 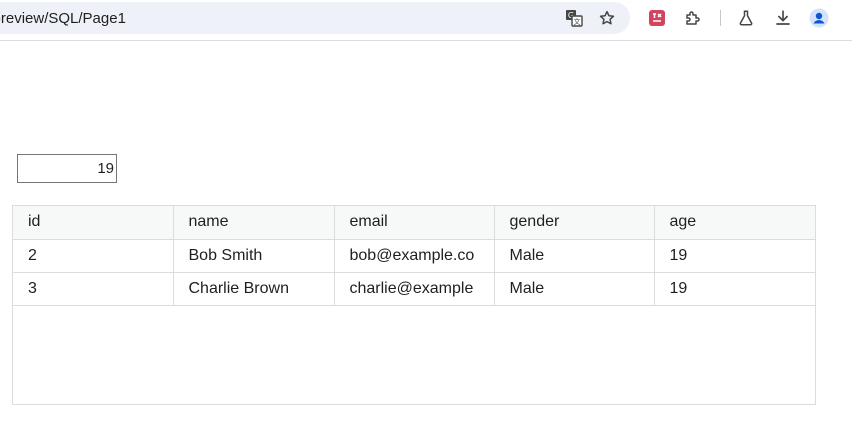 What do you see at coordinates (819, 18) in the screenshot?
I see `profile-icon` at bounding box center [819, 18].